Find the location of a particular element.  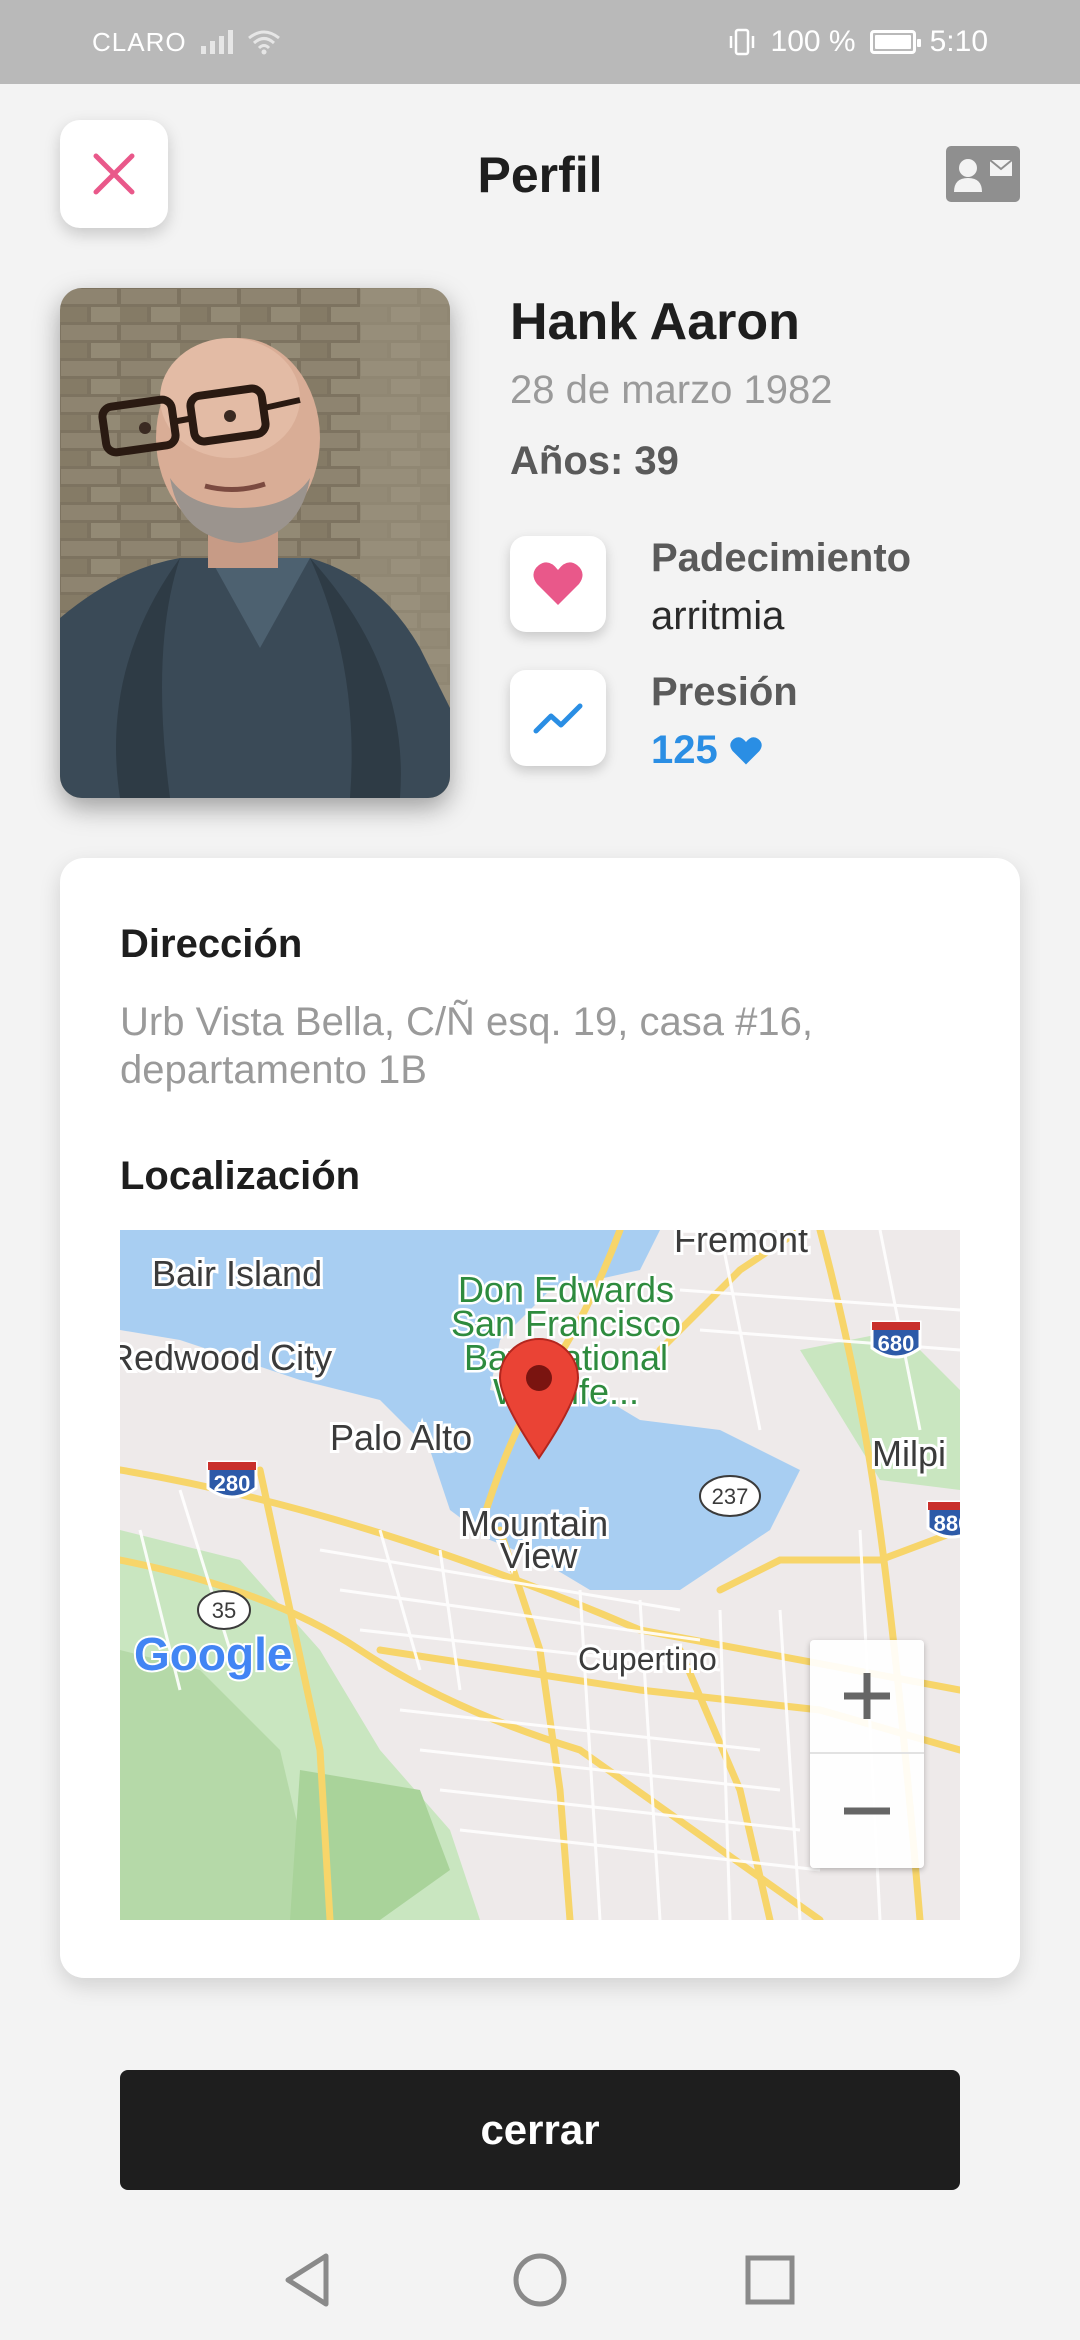

pressure-value-wrap: 125 is located at coordinates (706, 750).